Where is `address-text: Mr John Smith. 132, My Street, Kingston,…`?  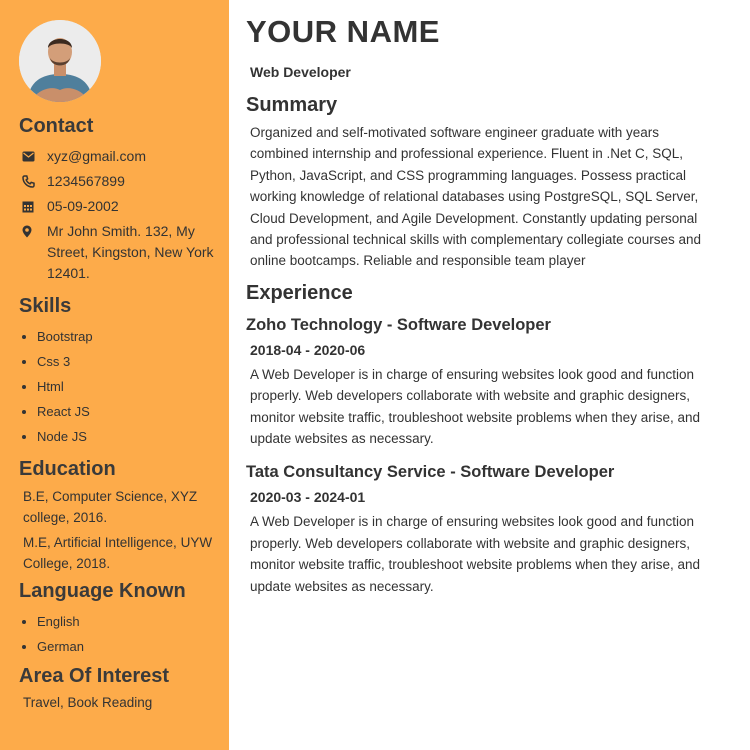
address-text: Mr John Smith. 132, My Street, Kingston,… is located at coordinates (130, 252).